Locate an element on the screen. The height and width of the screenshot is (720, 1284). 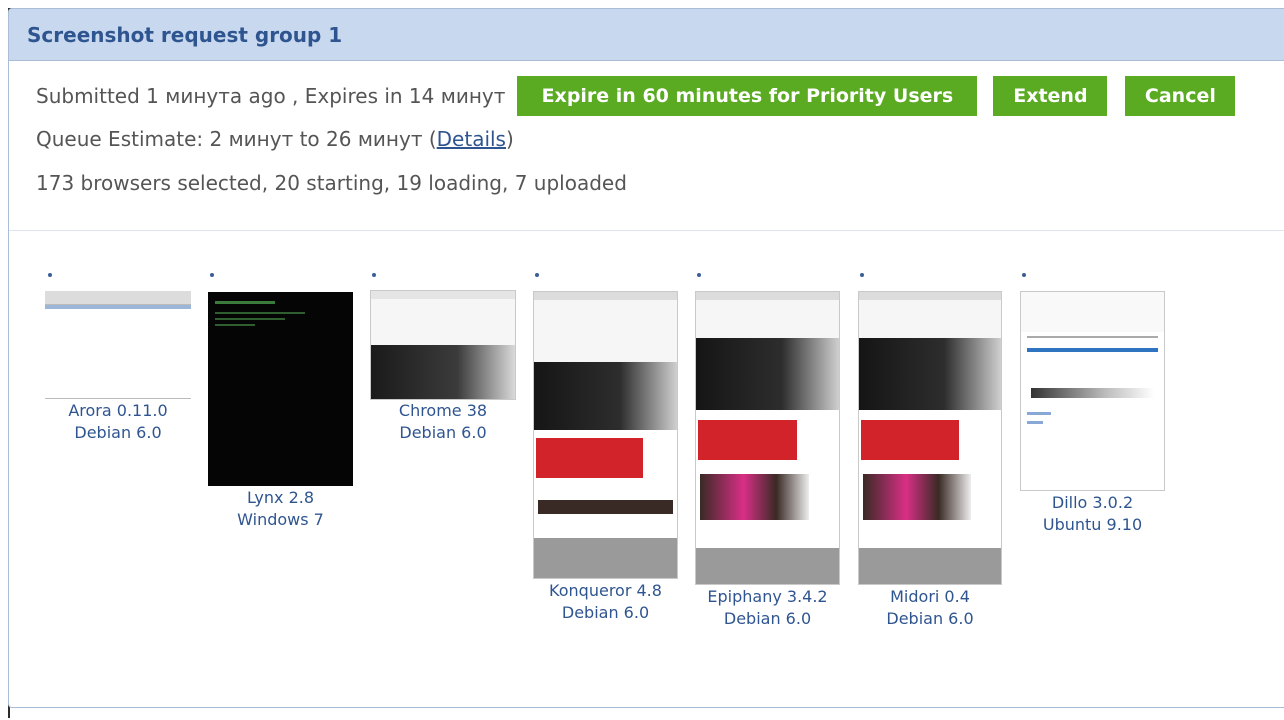
screenshot-caption: Lynx 2.8 Windows 7 is located at coordinates (280, 509).